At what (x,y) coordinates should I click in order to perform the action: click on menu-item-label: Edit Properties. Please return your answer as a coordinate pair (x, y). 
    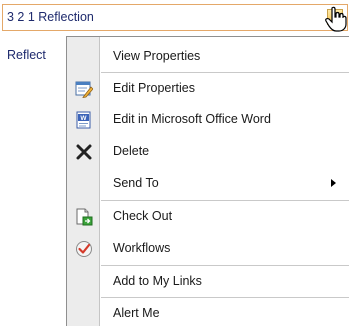
    Looking at the image, I should click on (154, 88).